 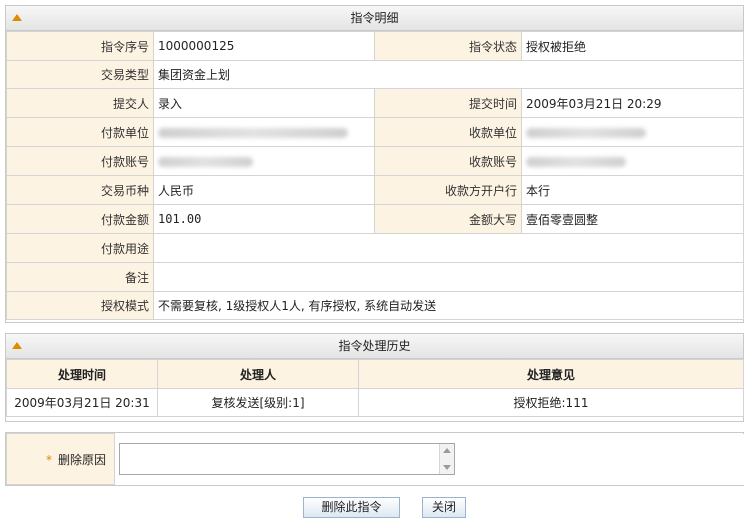 What do you see at coordinates (447, 450) in the screenshot?
I see `scroll-up-arrow-icon` at bounding box center [447, 450].